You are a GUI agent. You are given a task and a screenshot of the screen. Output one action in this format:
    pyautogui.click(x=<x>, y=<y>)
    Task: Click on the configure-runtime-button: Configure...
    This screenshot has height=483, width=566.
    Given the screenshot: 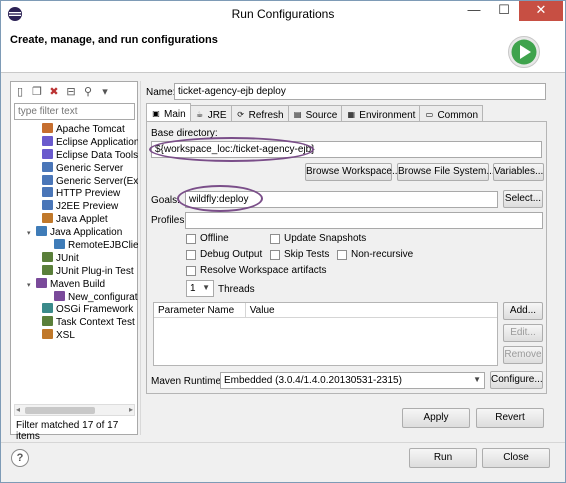 What is the action you would take?
    pyautogui.click(x=516, y=380)
    